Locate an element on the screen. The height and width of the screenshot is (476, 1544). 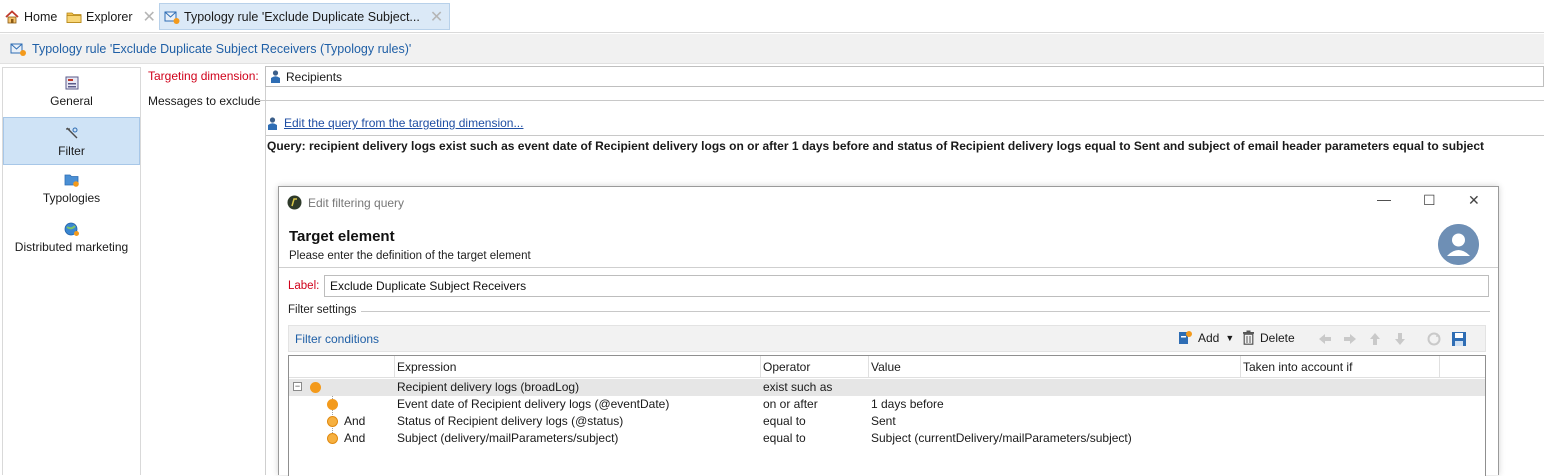
targeting-dimension-field: Recipients is located at coordinates (904, 76).